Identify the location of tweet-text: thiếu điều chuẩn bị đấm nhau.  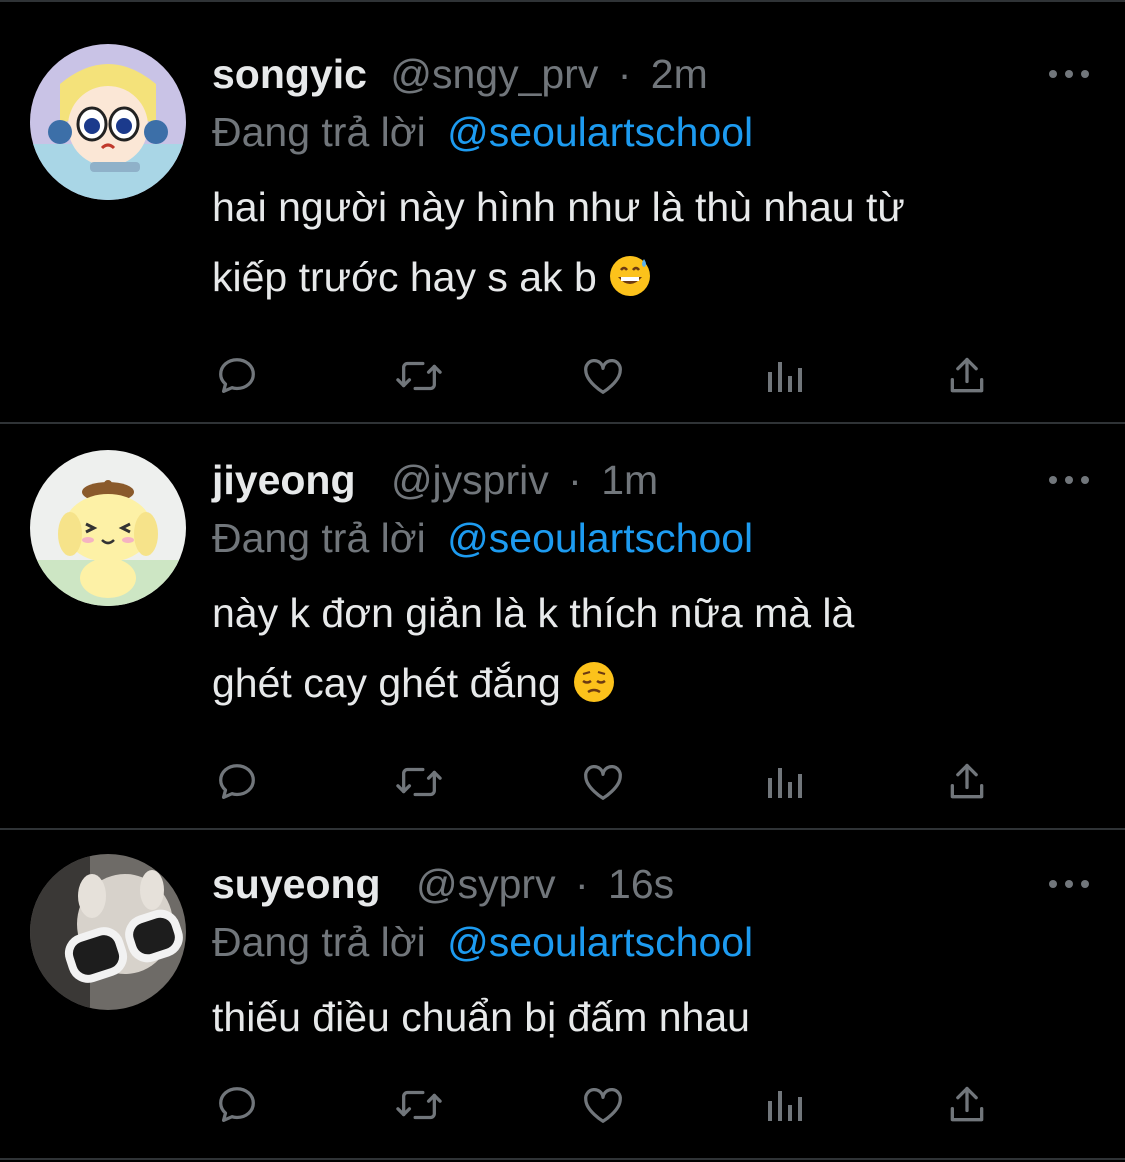
(642, 1017).